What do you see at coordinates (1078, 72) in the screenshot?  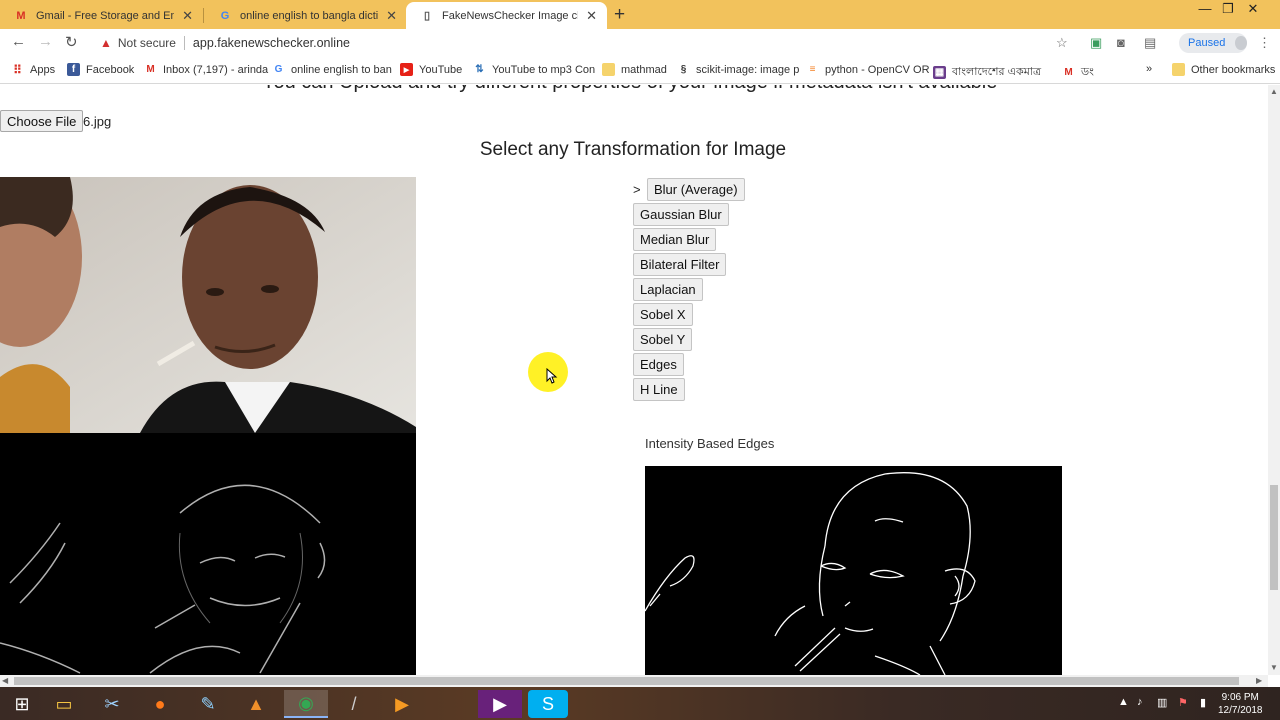 I see `bookmark-gmail-2: M ডং` at bounding box center [1078, 72].